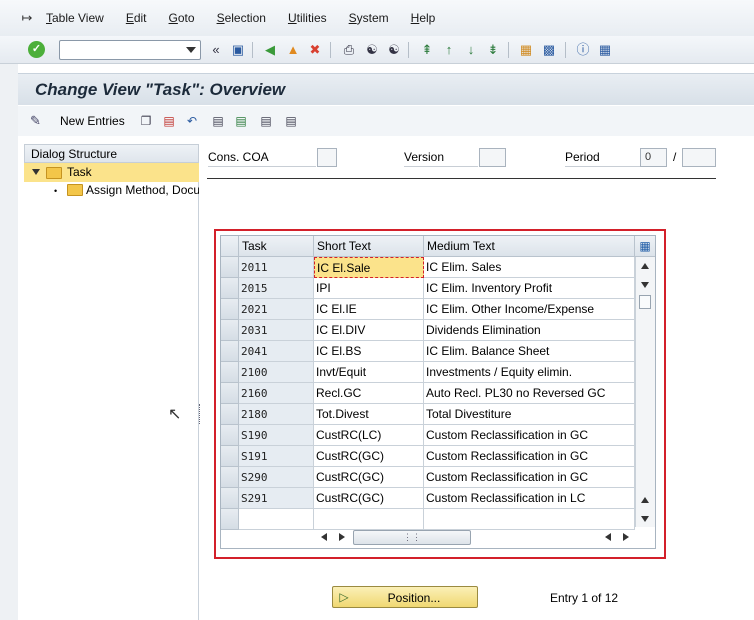 This screenshot has width=754, height=620. I want to click on cell-short-text: IC El.BS, so click(369, 351).